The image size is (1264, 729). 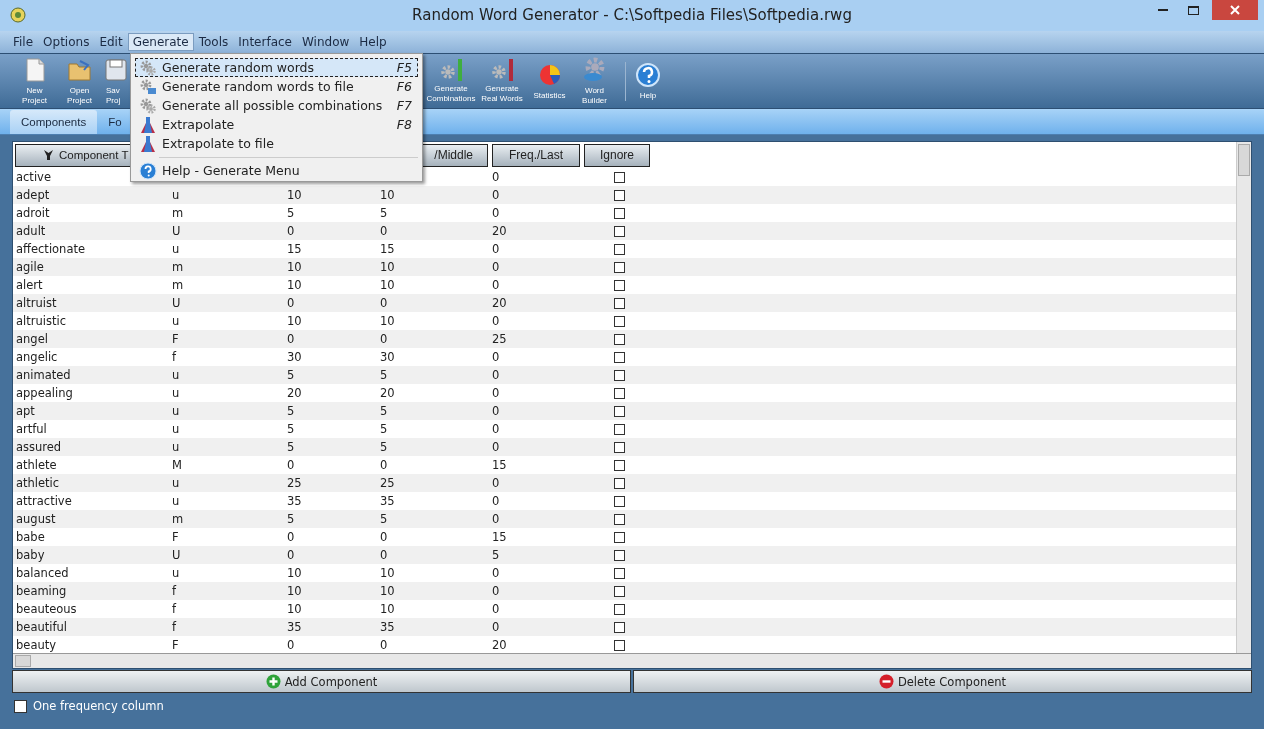 What do you see at coordinates (276, 67) in the screenshot?
I see `menu-item: Generate random words F5` at bounding box center [276, 67].